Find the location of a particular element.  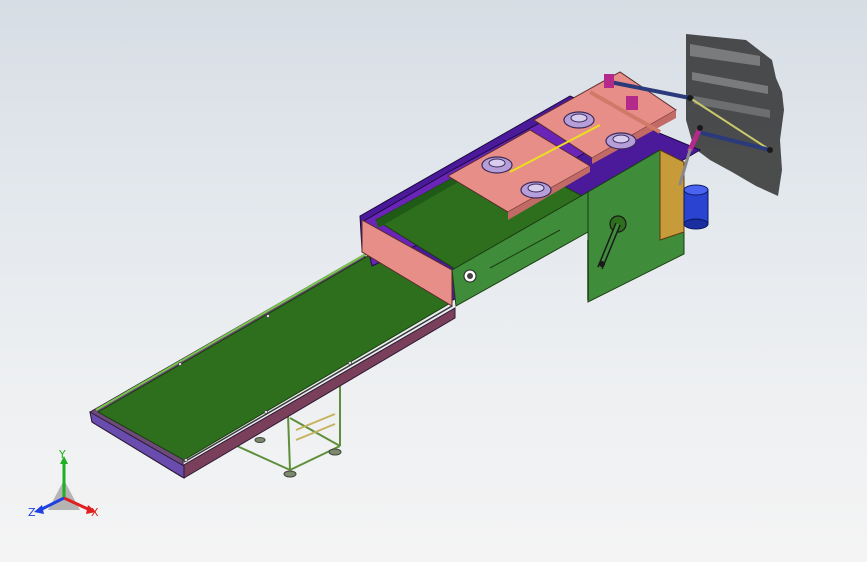

axis-triad: Y X Z is located at coordinates (63, 483).